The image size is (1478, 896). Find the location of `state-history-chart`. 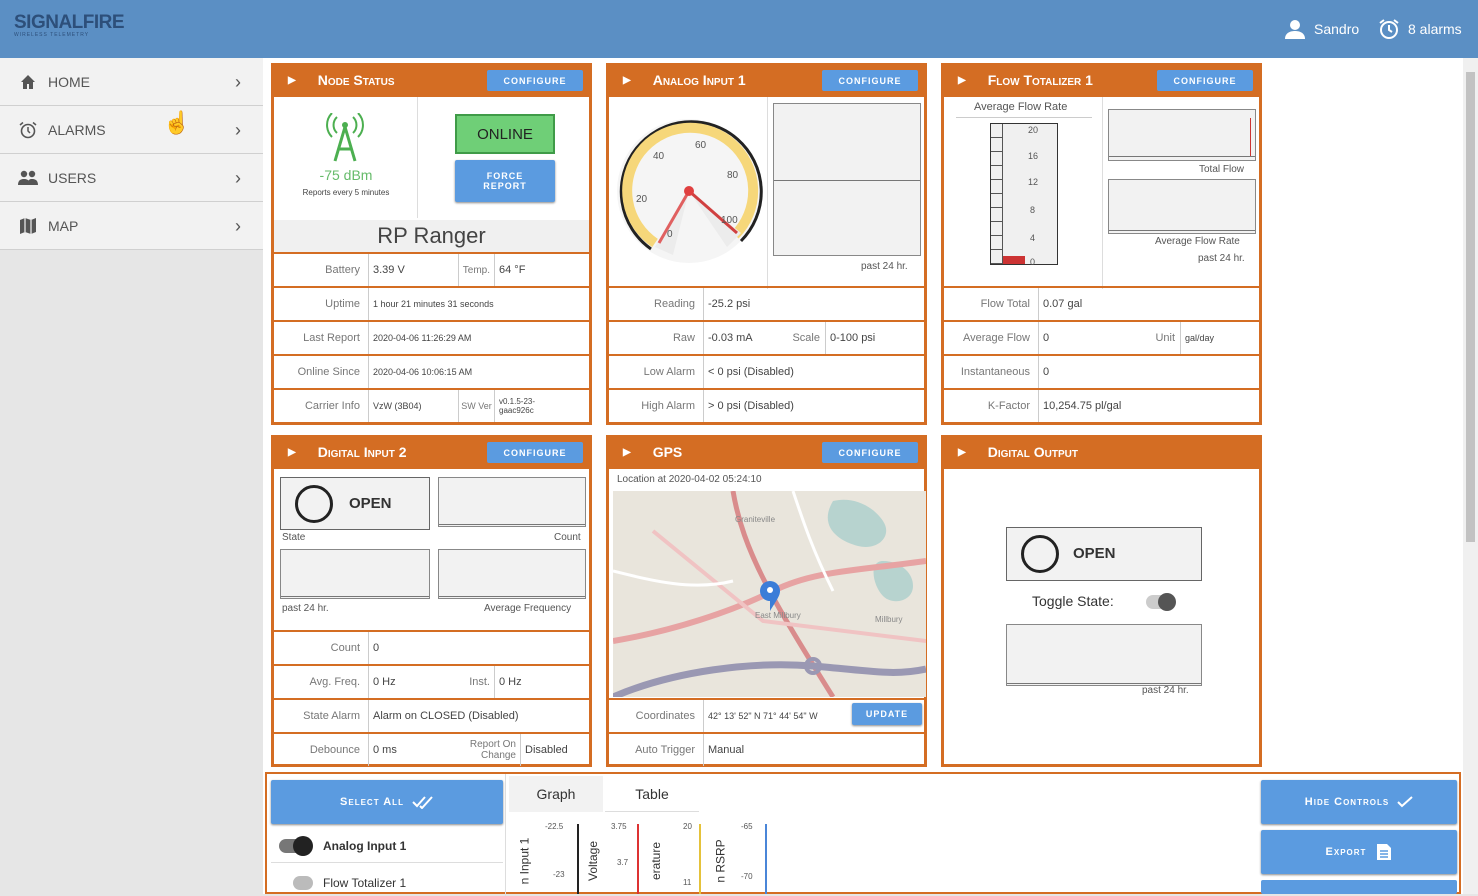

state-history-chart is located at coordinates (355, 574).